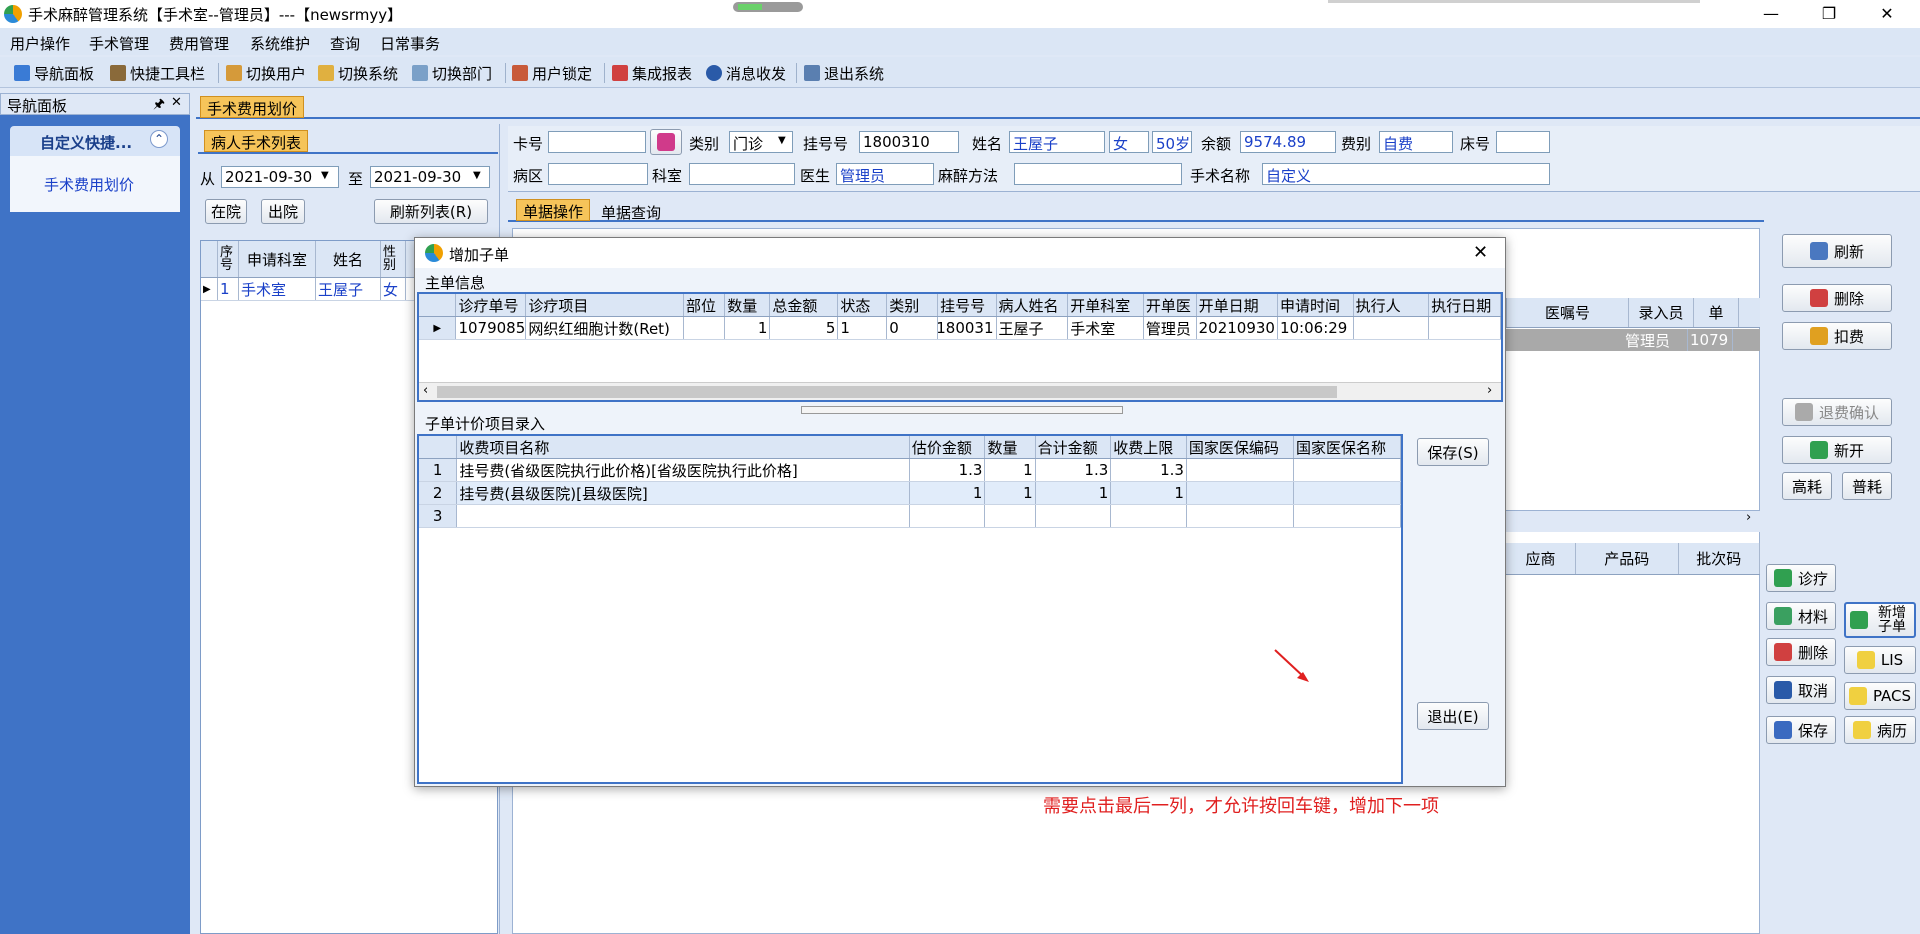 The image size is (1920, 934). I want to click on surgery-name-label: 手术名称, so click(1220, 176).